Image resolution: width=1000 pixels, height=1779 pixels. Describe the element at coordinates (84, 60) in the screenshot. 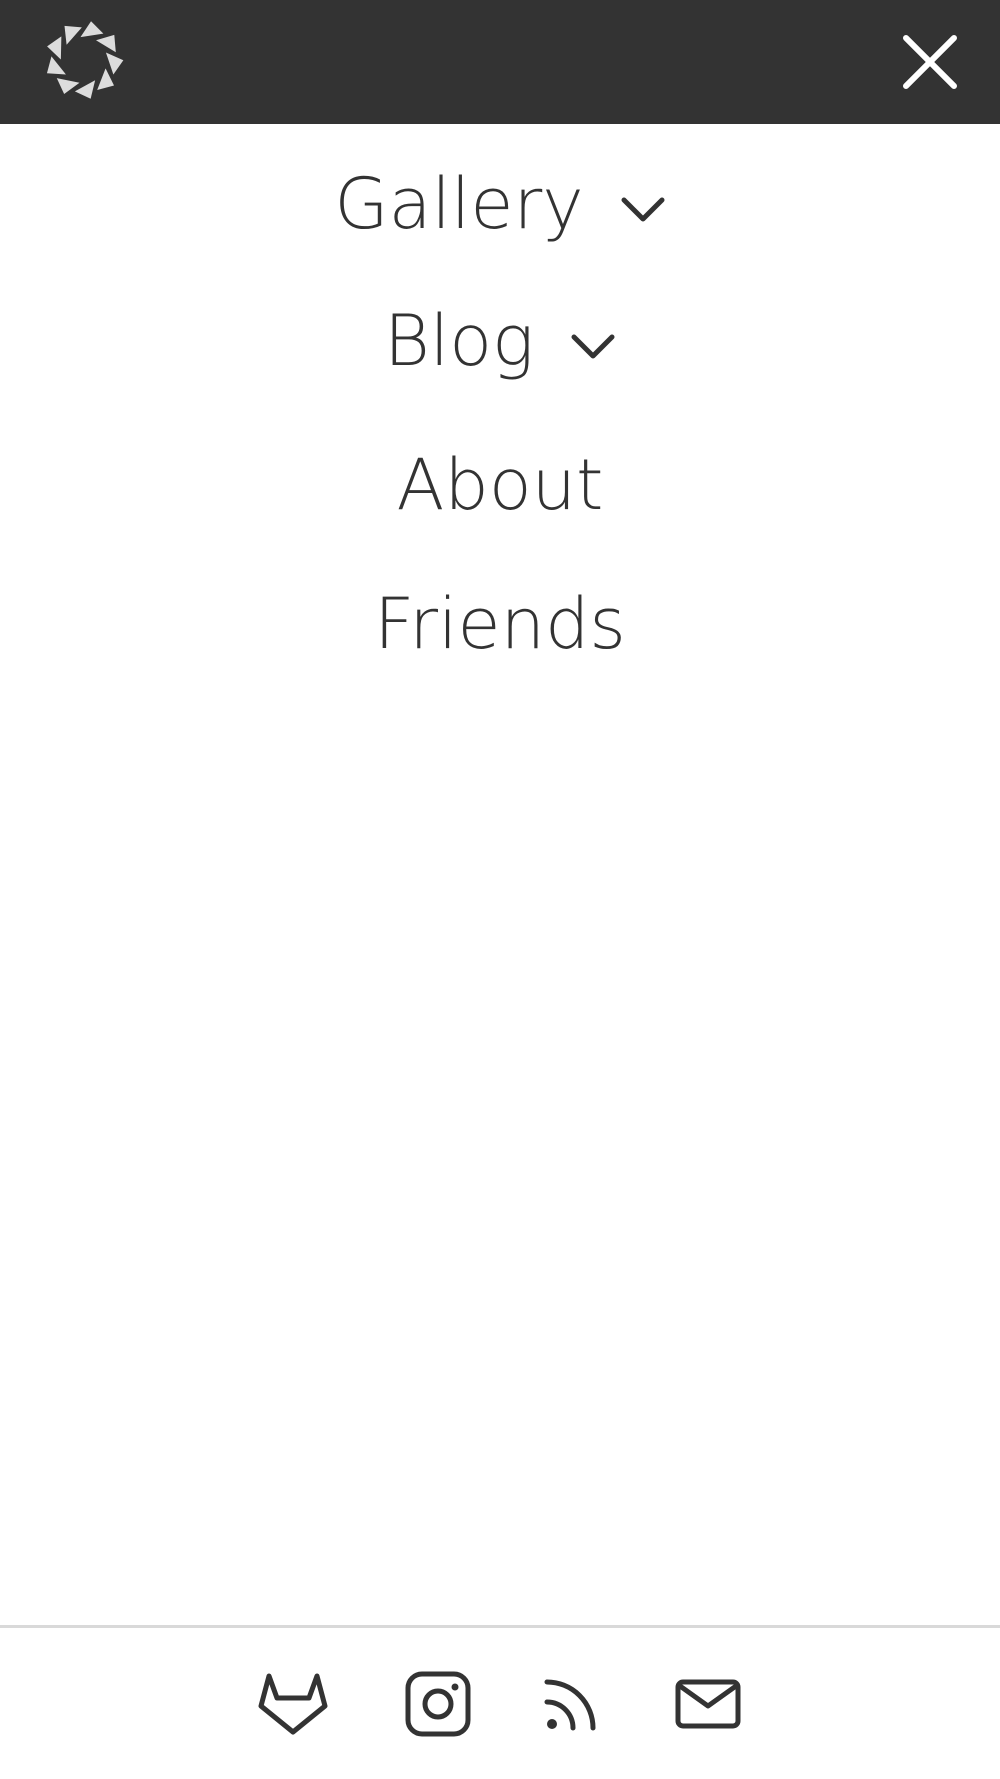

I see `aperture-logo-icon` at that location.